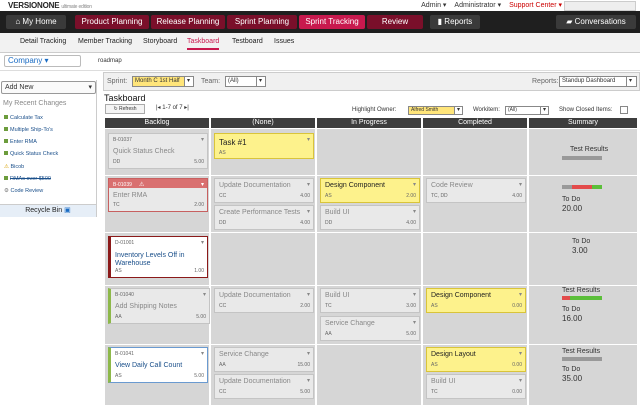  I want to click on backlog-card: B-01037 ▾ Quick Status Check DD 5.00, so click(158, 151).